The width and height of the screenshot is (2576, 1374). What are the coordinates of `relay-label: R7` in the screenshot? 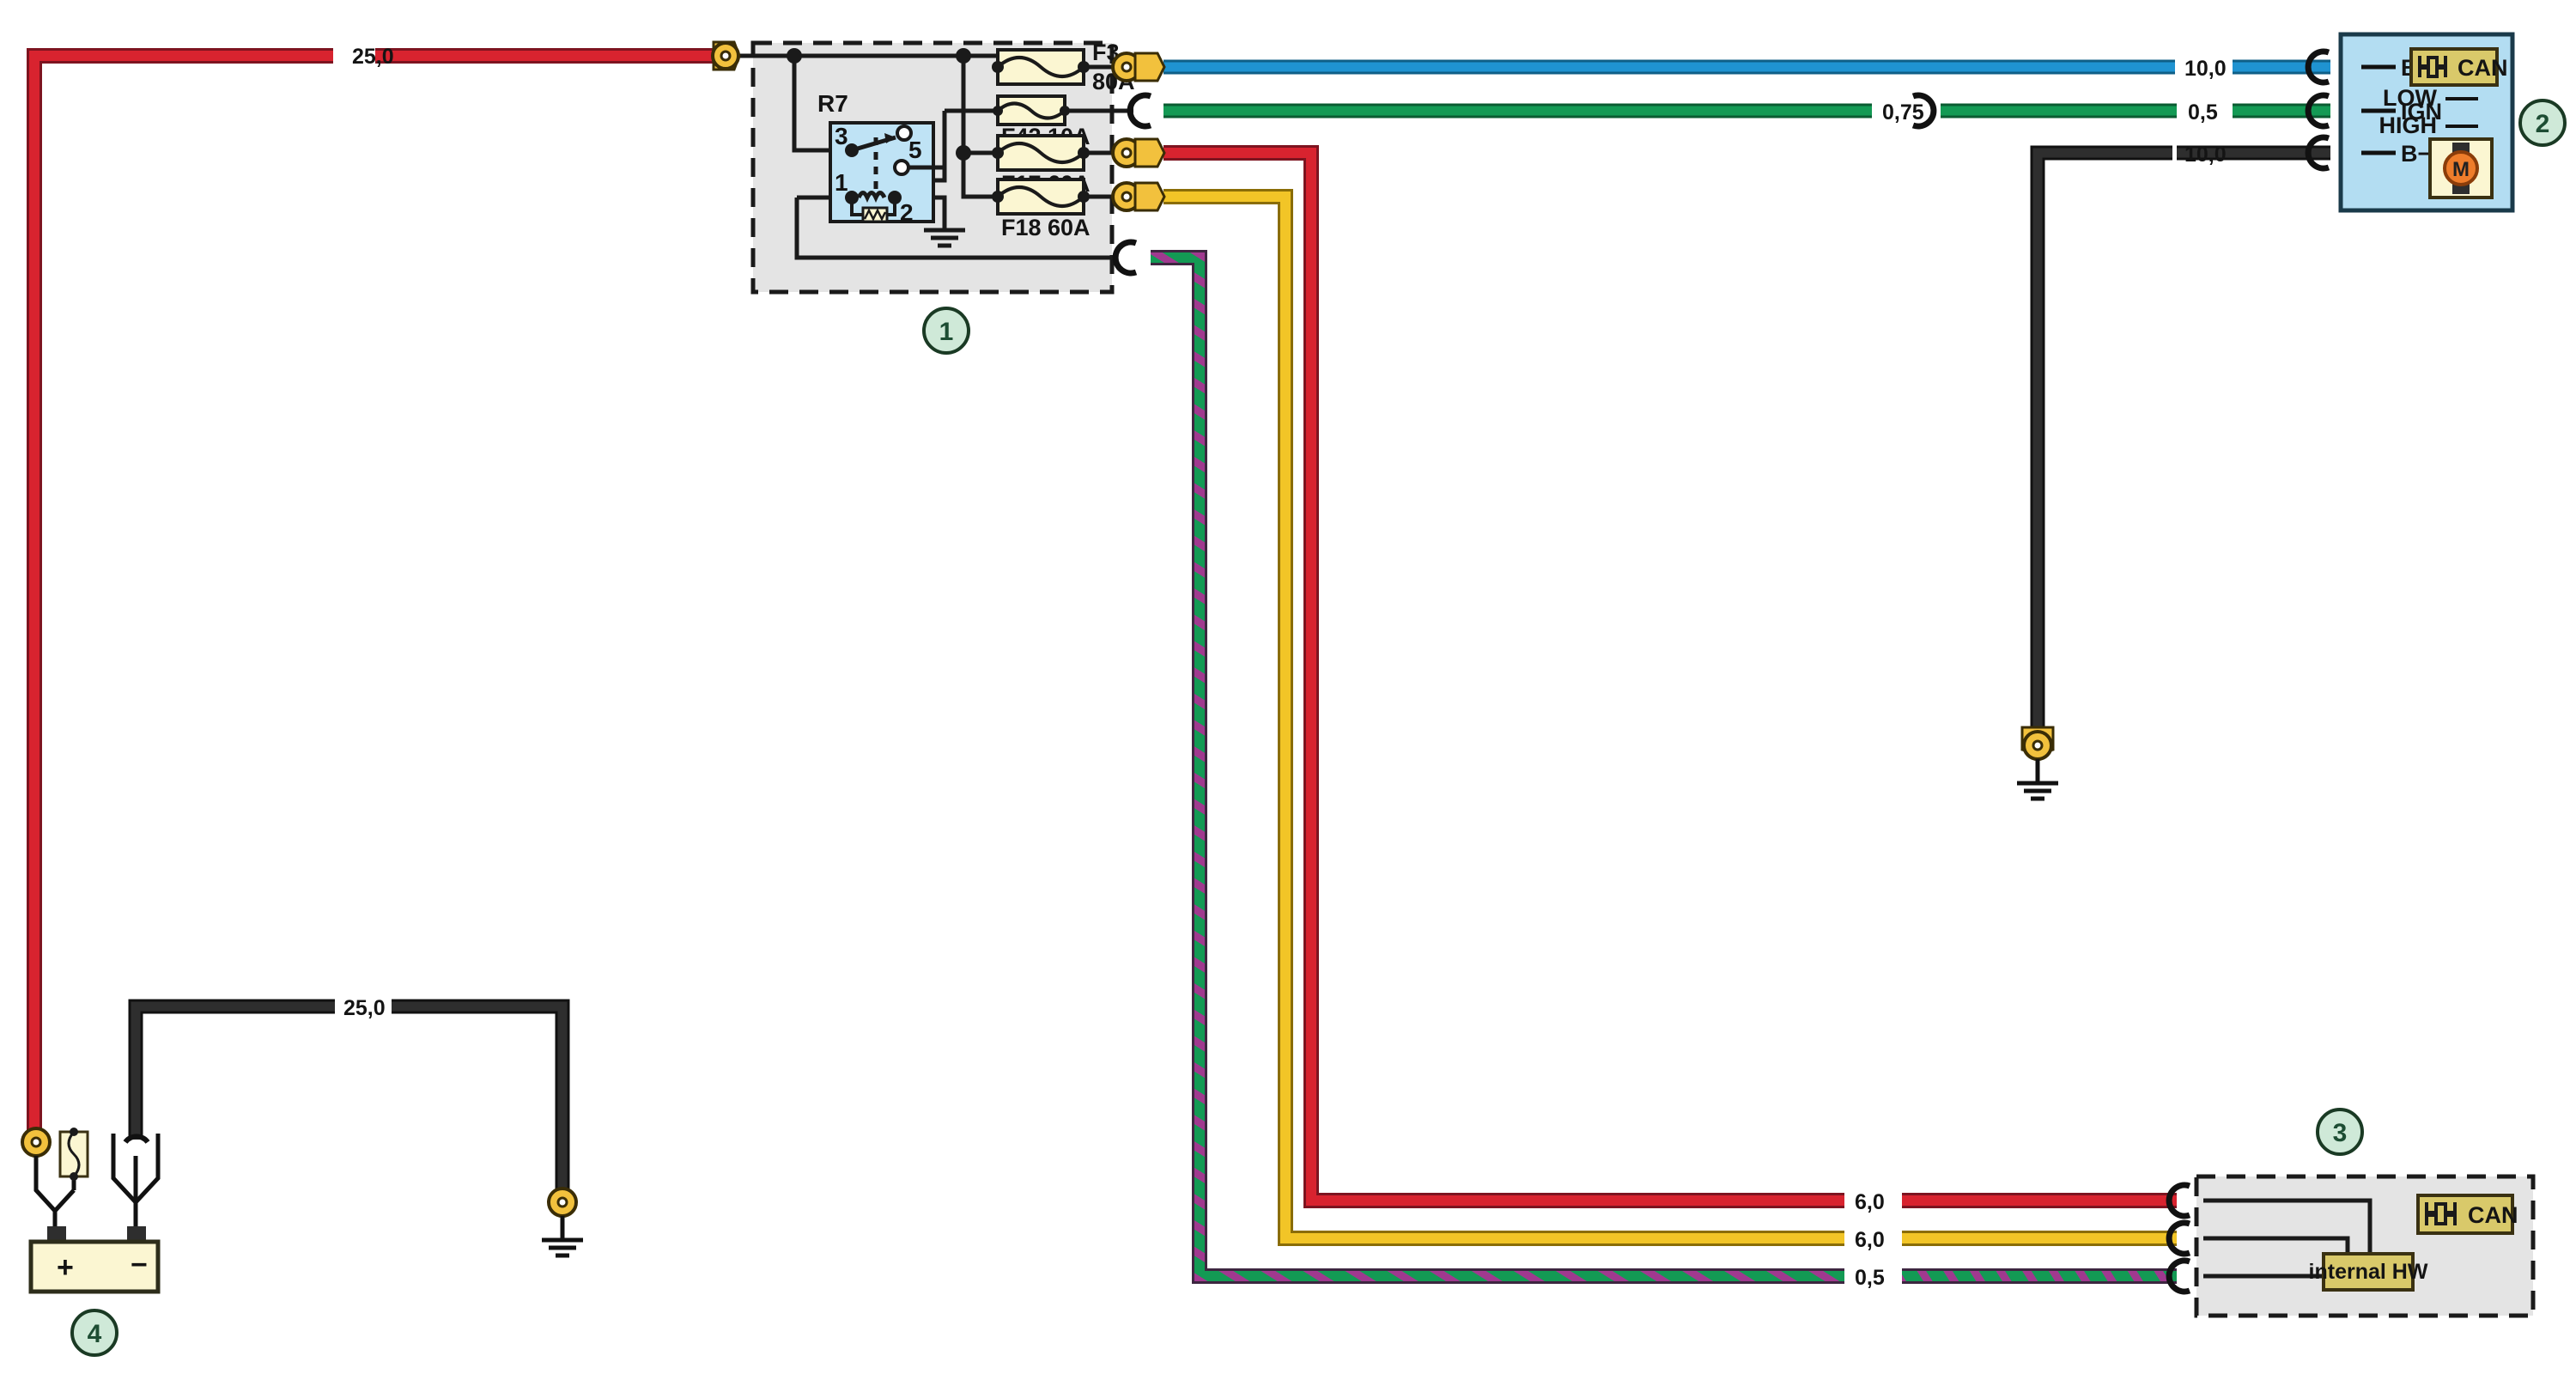 It's located at (832, 103).